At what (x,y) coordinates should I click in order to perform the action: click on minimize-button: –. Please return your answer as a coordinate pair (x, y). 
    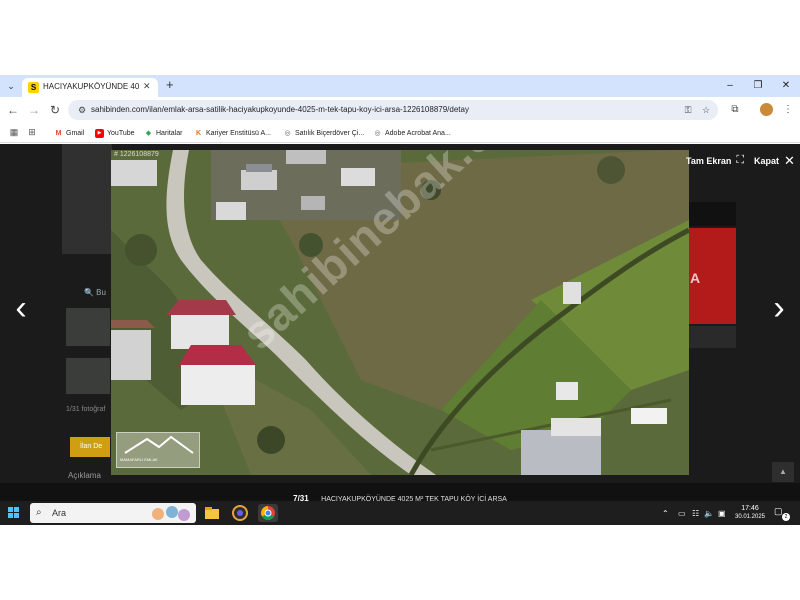
    Looking at the image, I should click on (730, 86).